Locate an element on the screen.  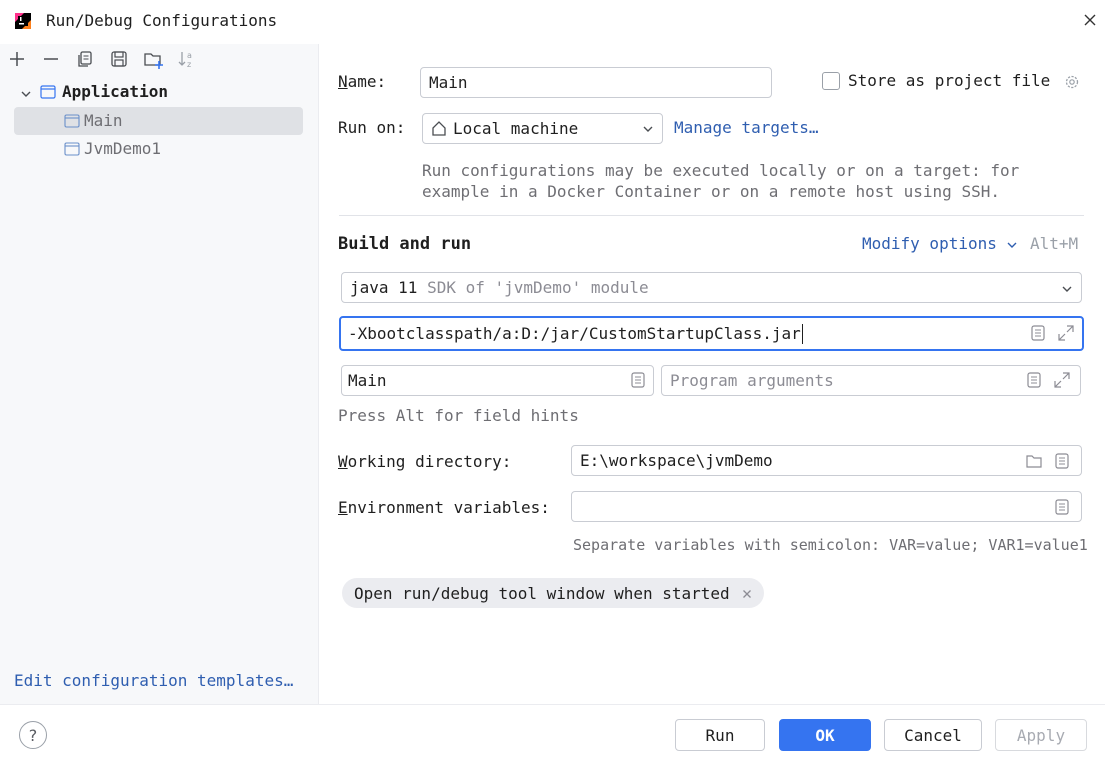
run-on-label: Run on: is located at coordinates (372, 127).